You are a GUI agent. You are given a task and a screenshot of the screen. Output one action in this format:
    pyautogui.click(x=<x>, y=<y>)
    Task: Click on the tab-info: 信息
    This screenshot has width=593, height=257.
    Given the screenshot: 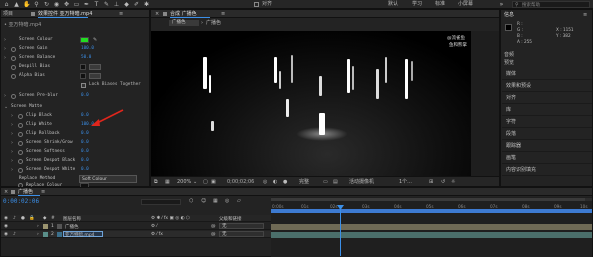 What is the action you would take?
    pyautogui.click(x=509, y=15)
    